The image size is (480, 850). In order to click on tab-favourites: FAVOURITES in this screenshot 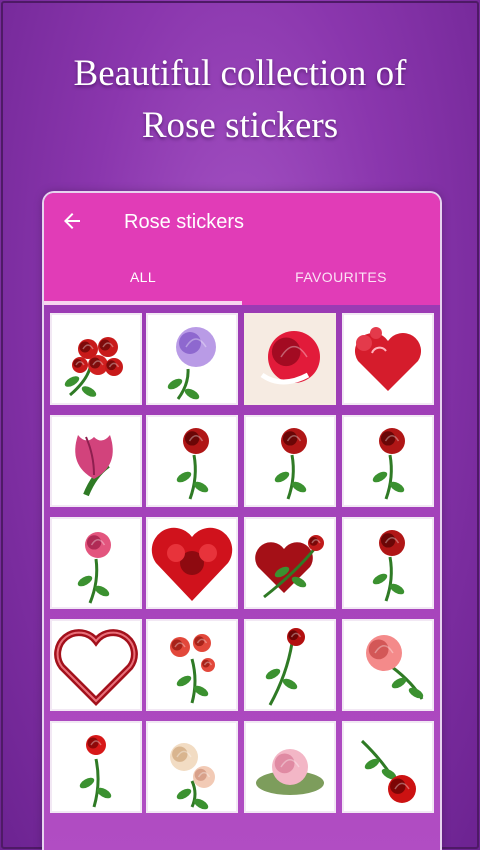, I will do `click(341, 277)`.